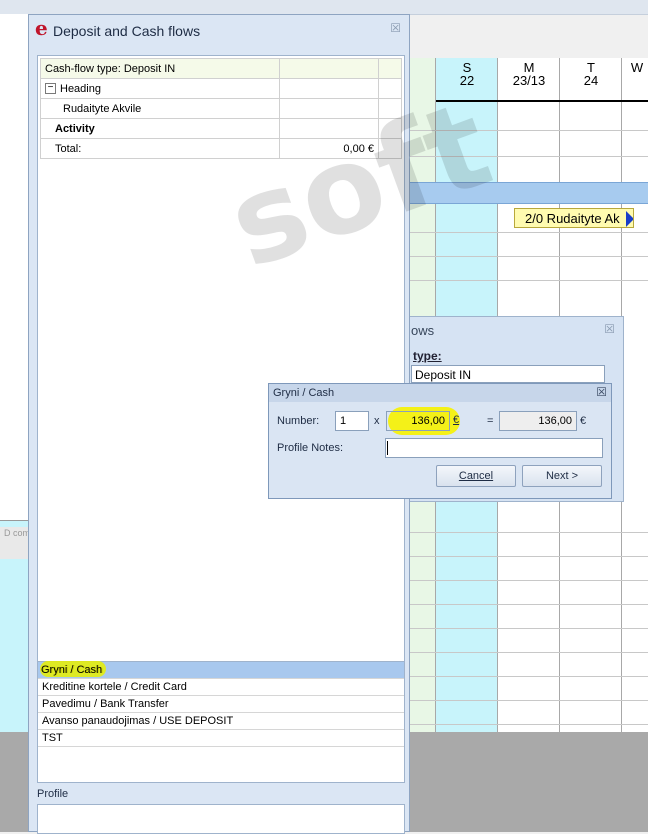  I want to click on payment-method-item: Avanso panaudojimas / USE DEPOSIT, so click(221, 721).